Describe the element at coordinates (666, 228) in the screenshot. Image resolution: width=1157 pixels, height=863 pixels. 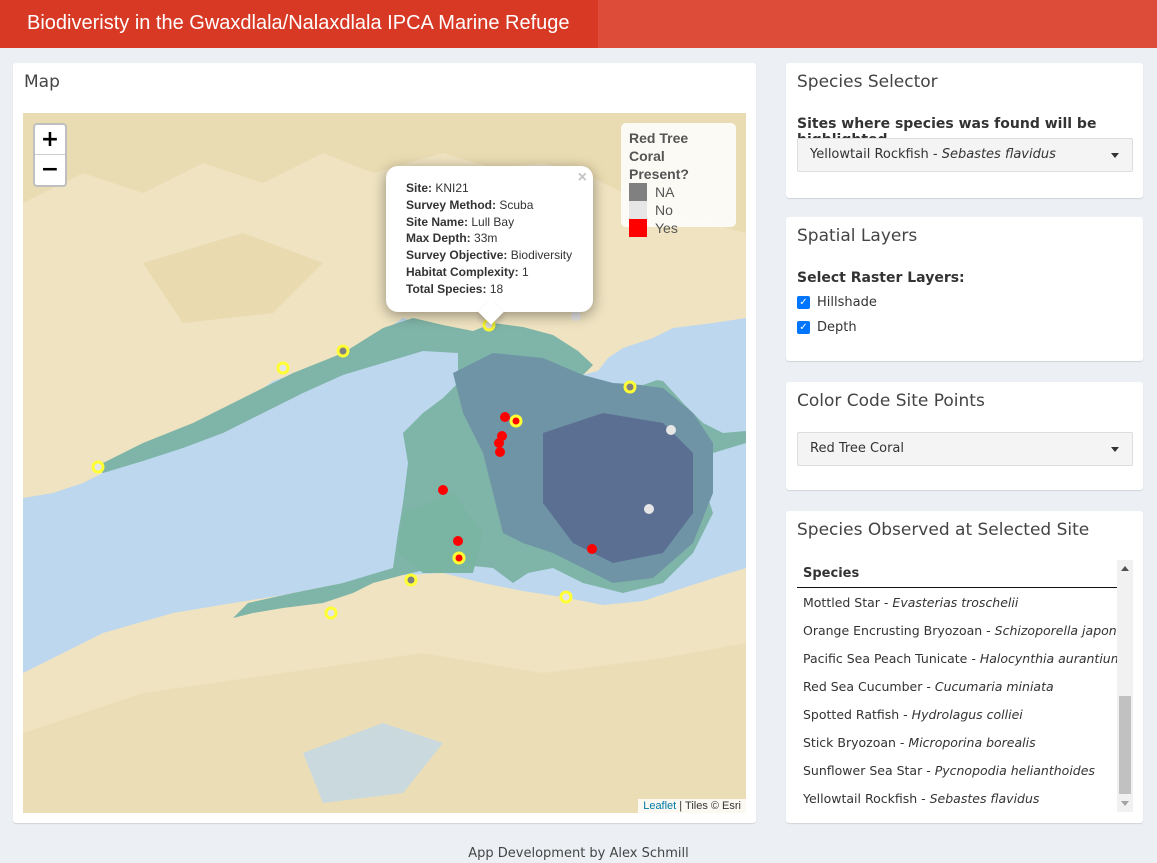
I see `legend-label-yes: Yes` at that location.